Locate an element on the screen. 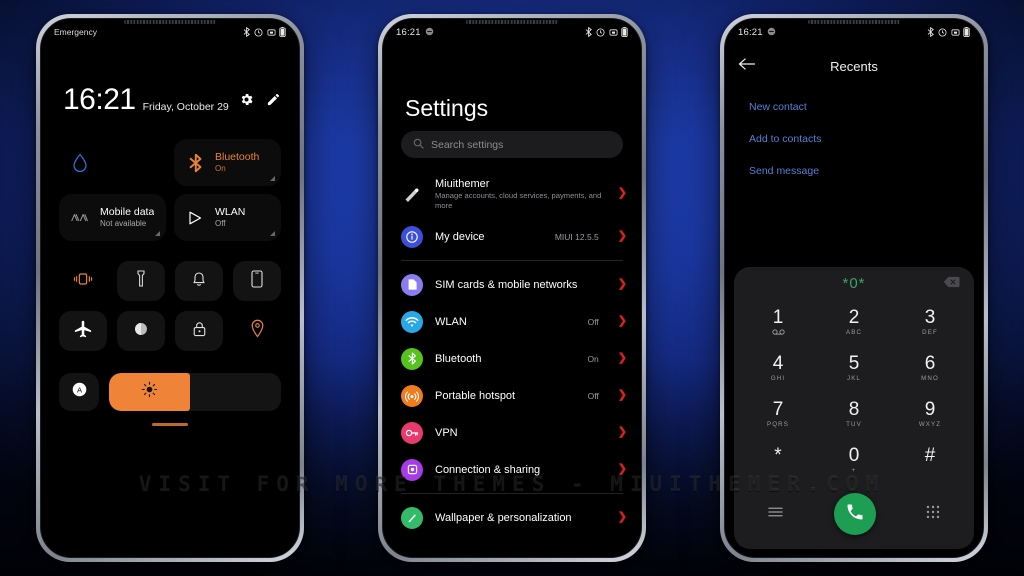 The image size is (1024, 576). lockscreen-clock-row: 16:21 Friday, October 29 is located at coordinates (172, 100).